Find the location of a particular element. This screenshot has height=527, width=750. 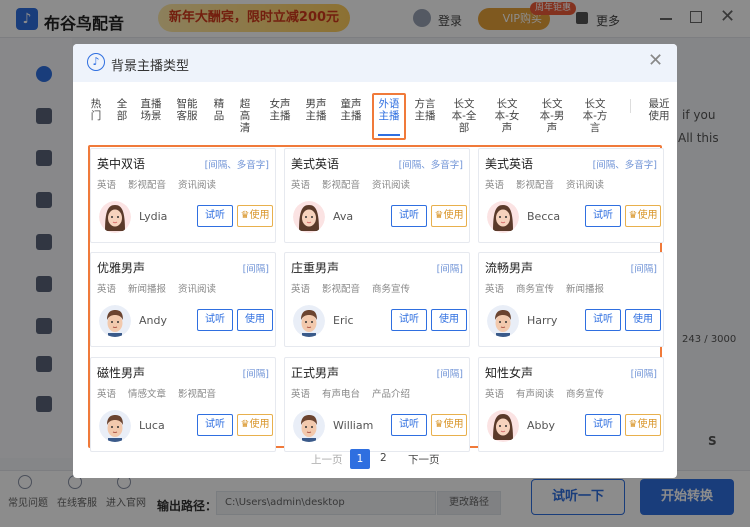

voice-tags: 英语 有声阅读 商务宣传 is located at coordinates (550, 393).